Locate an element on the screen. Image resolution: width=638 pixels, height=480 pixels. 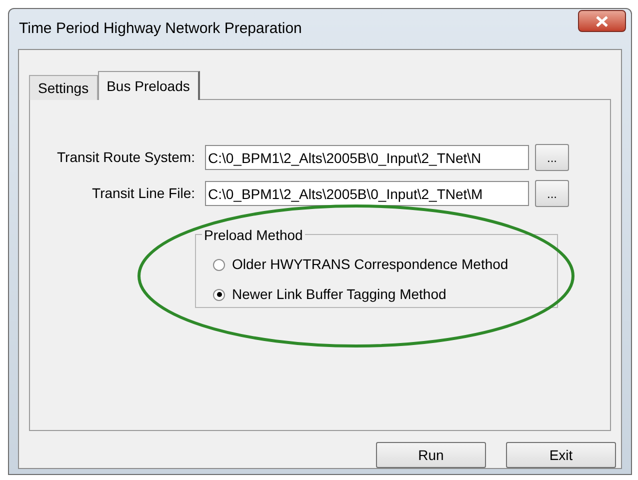
radio-label: Newer Link Buffer Tagging Method is located at coordinates (339, 294).